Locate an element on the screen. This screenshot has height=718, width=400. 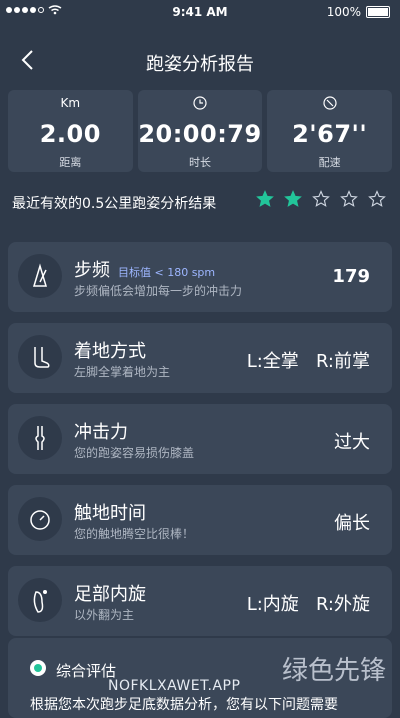
clock-icon is located at coordinates (200, 103).